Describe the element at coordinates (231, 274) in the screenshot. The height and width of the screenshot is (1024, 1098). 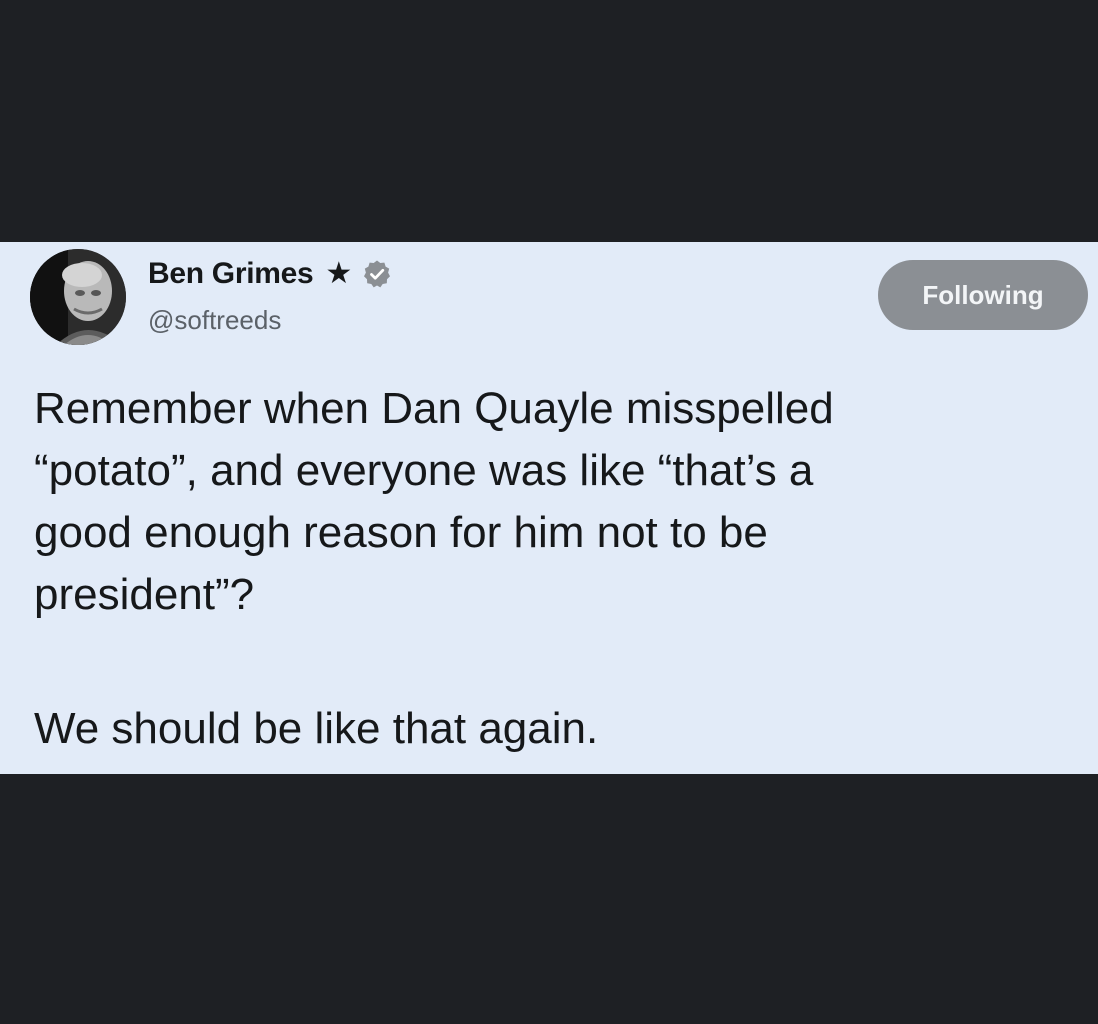
I see `display-name: Ben Grimes` at that location.